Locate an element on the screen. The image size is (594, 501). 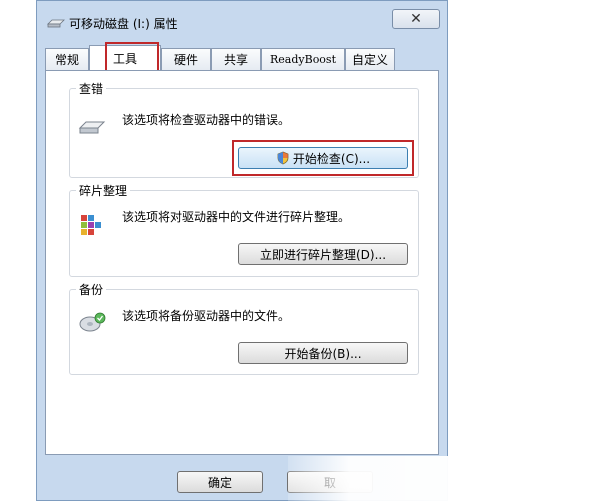
close-button: ✕ is located at coordinates (416, 19).